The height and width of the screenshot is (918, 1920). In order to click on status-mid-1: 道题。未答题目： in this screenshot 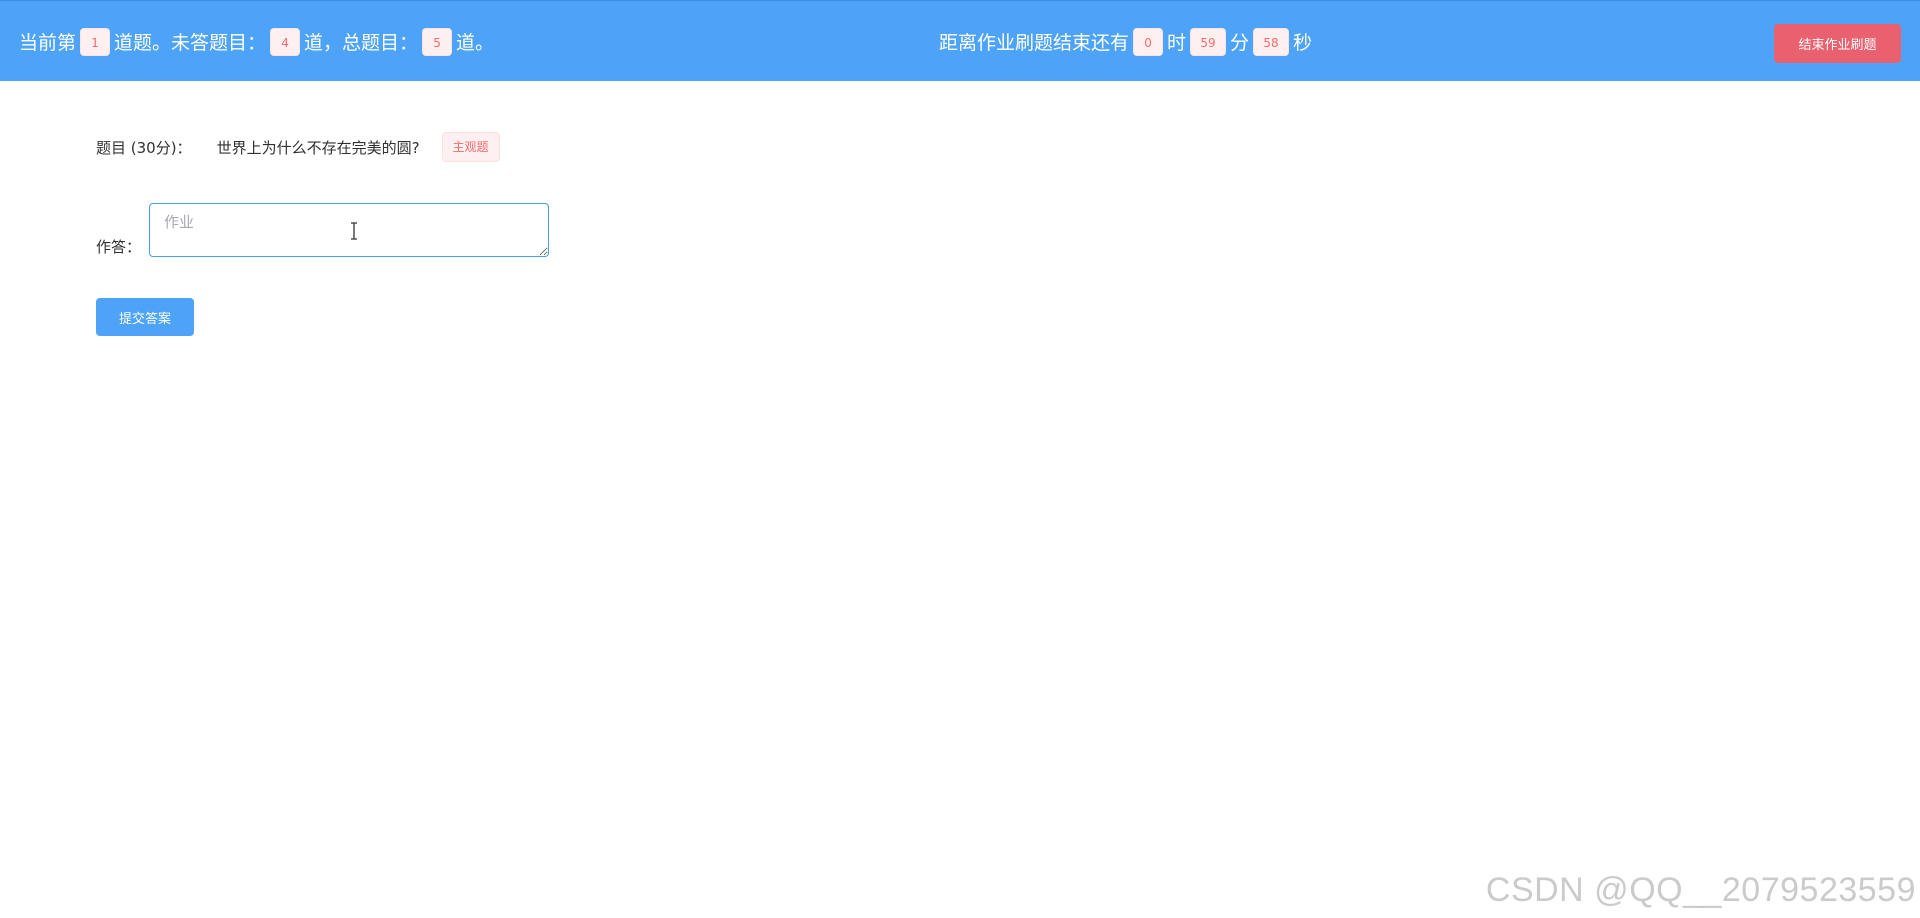, I will do `click(190, 43)`.